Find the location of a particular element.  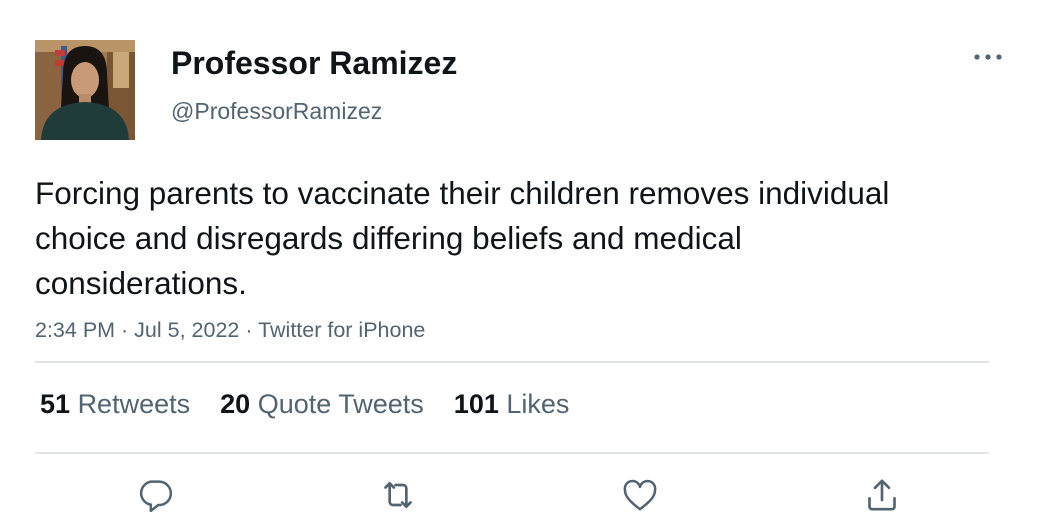

share-icon is located at coordinates (882, 495).